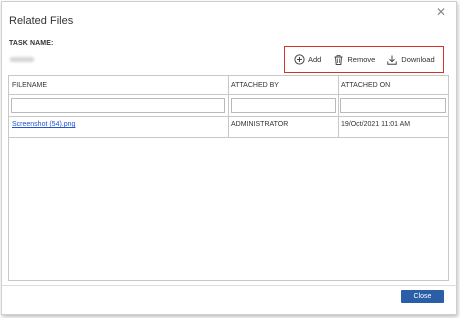  I want to click on download-label: Download, so click(418, 59).